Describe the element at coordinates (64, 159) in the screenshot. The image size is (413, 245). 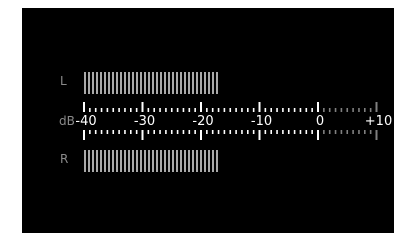
I see `right-channel-label: R` at that location.